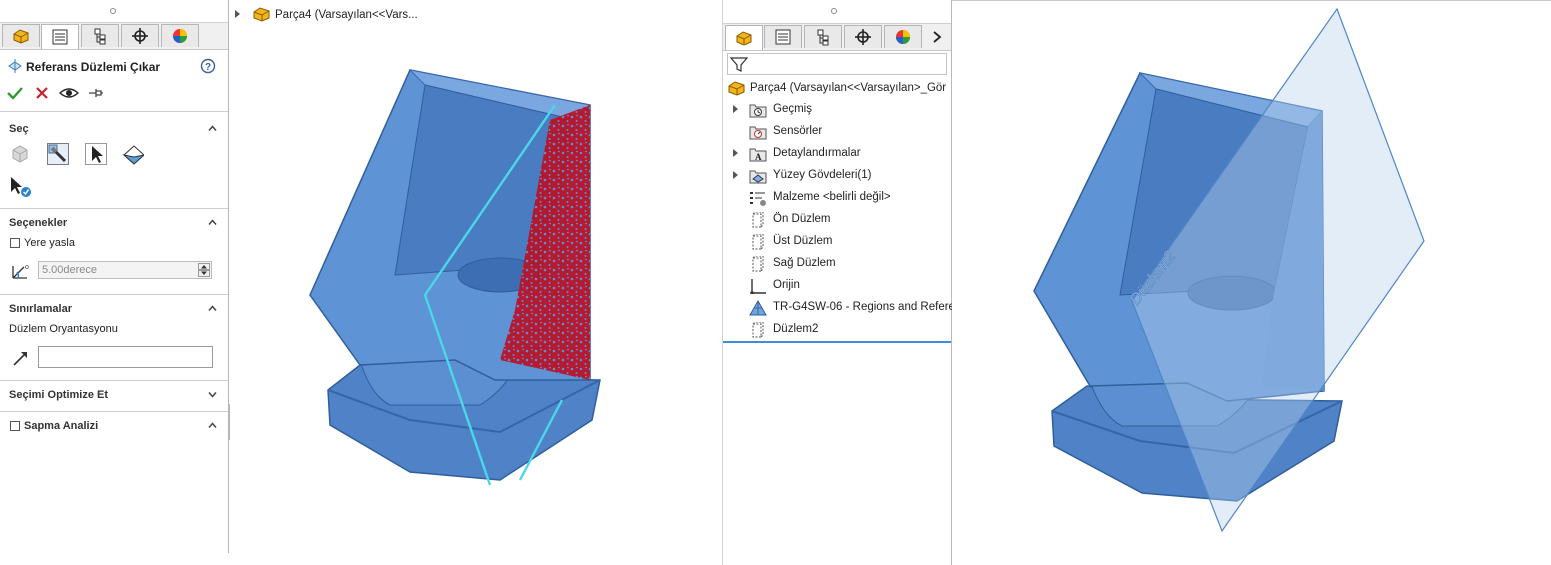 This screenshot has height=565, width=1551. I want to click on triangle-down-icon, so click(204, 273).